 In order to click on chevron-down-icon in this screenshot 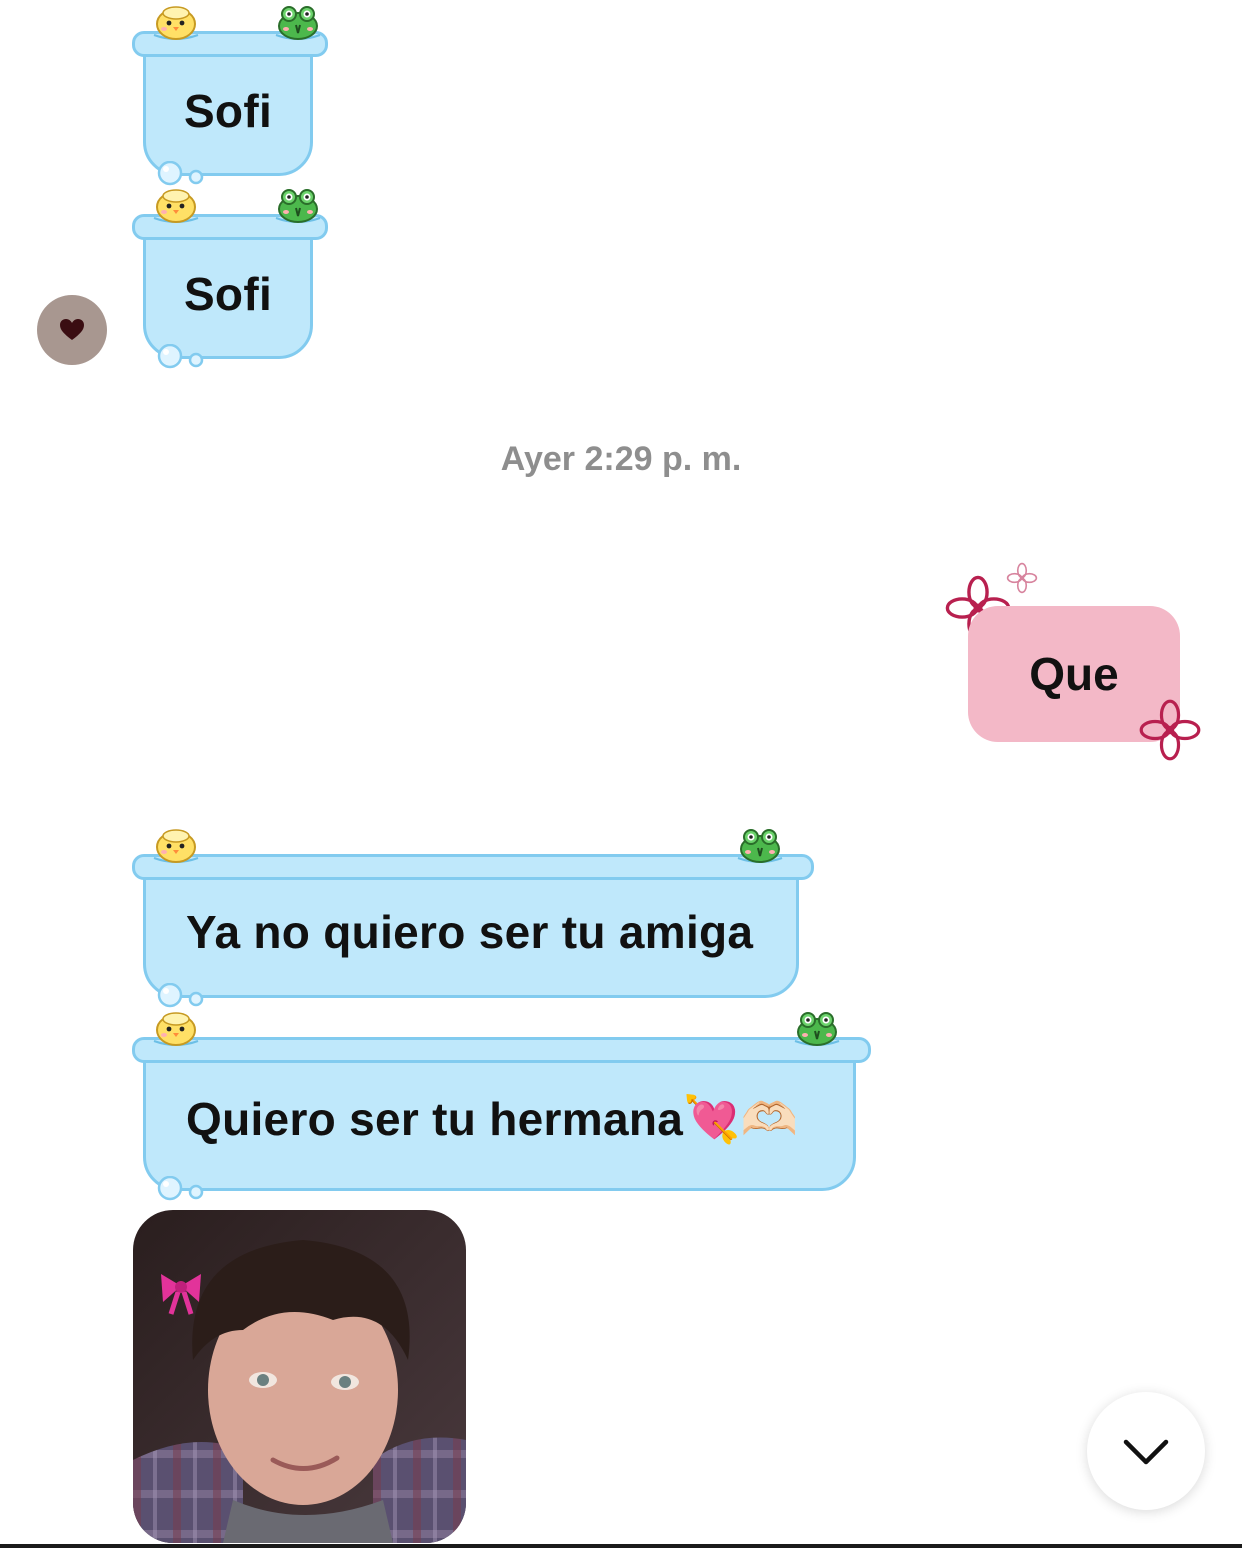, I will do `click(1146, 1452)`.